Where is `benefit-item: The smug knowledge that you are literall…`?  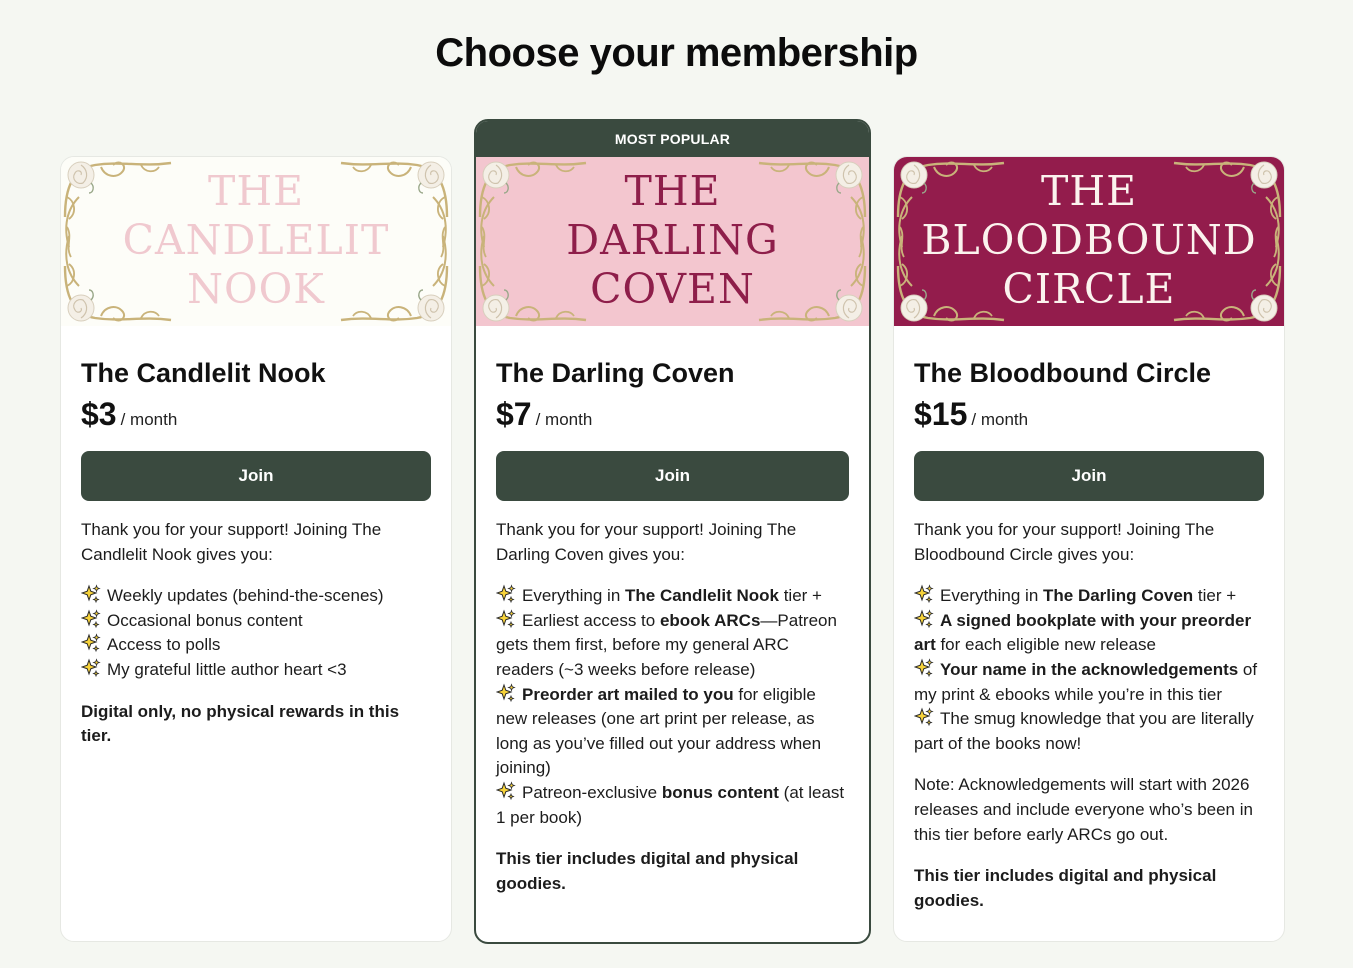 benefit-item: The smug knowledge that you are literall… is located at coordinates (1089, 731).